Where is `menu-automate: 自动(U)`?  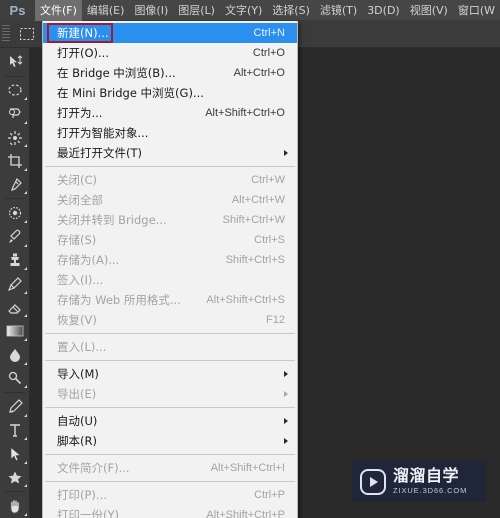 menu-automate: 自动(U) is located at coordinates (170, 421).